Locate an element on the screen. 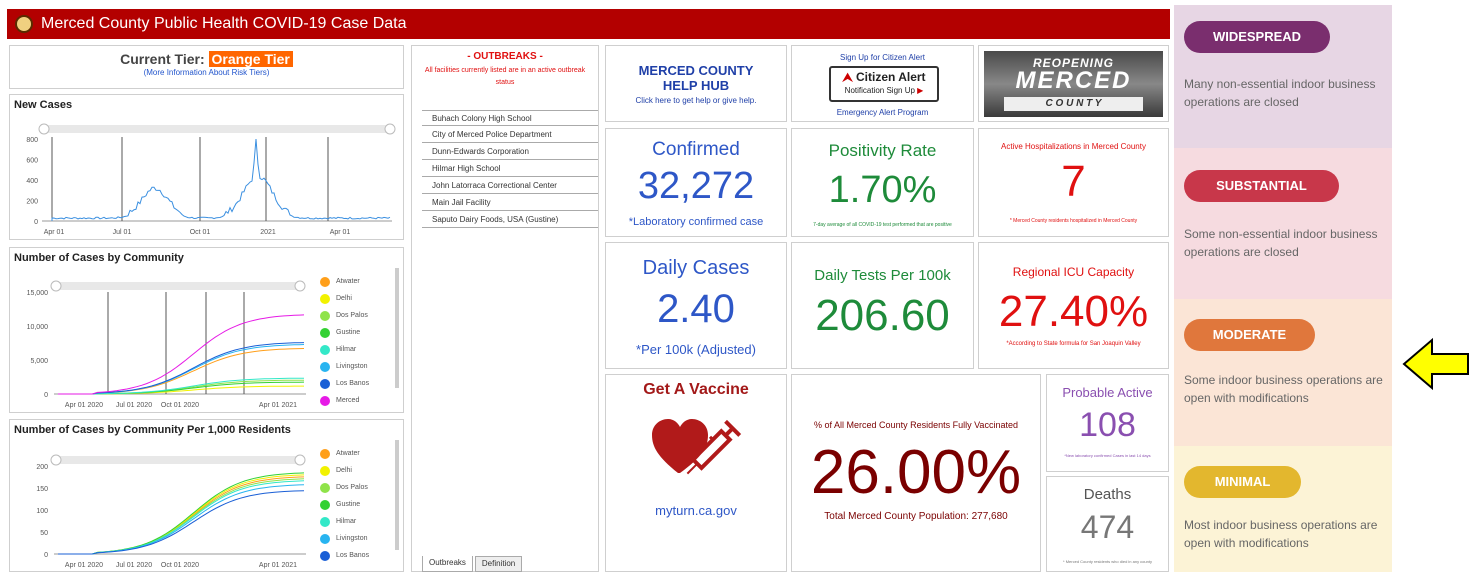  hospitalizations-value: 7 is located at coordinates (1073, 181).